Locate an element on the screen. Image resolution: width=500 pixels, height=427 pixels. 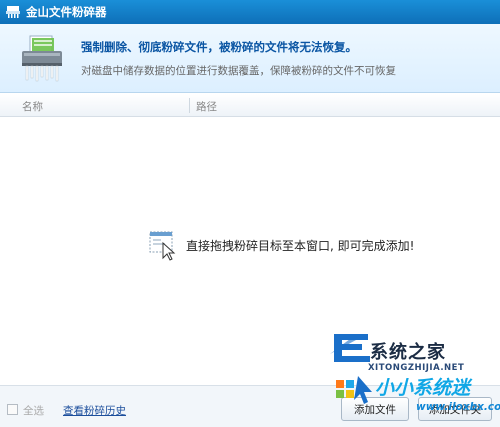
window-title: 金山文件粉碎器 is located at coordinates (66, 12).